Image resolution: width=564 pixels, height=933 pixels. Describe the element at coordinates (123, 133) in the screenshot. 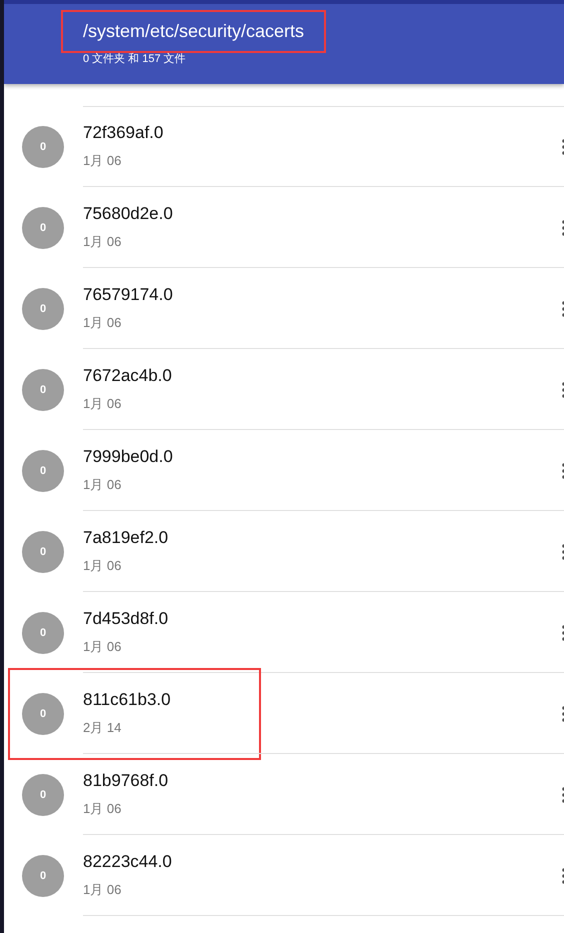

I see `file-name: 72f369af.0` at that location.